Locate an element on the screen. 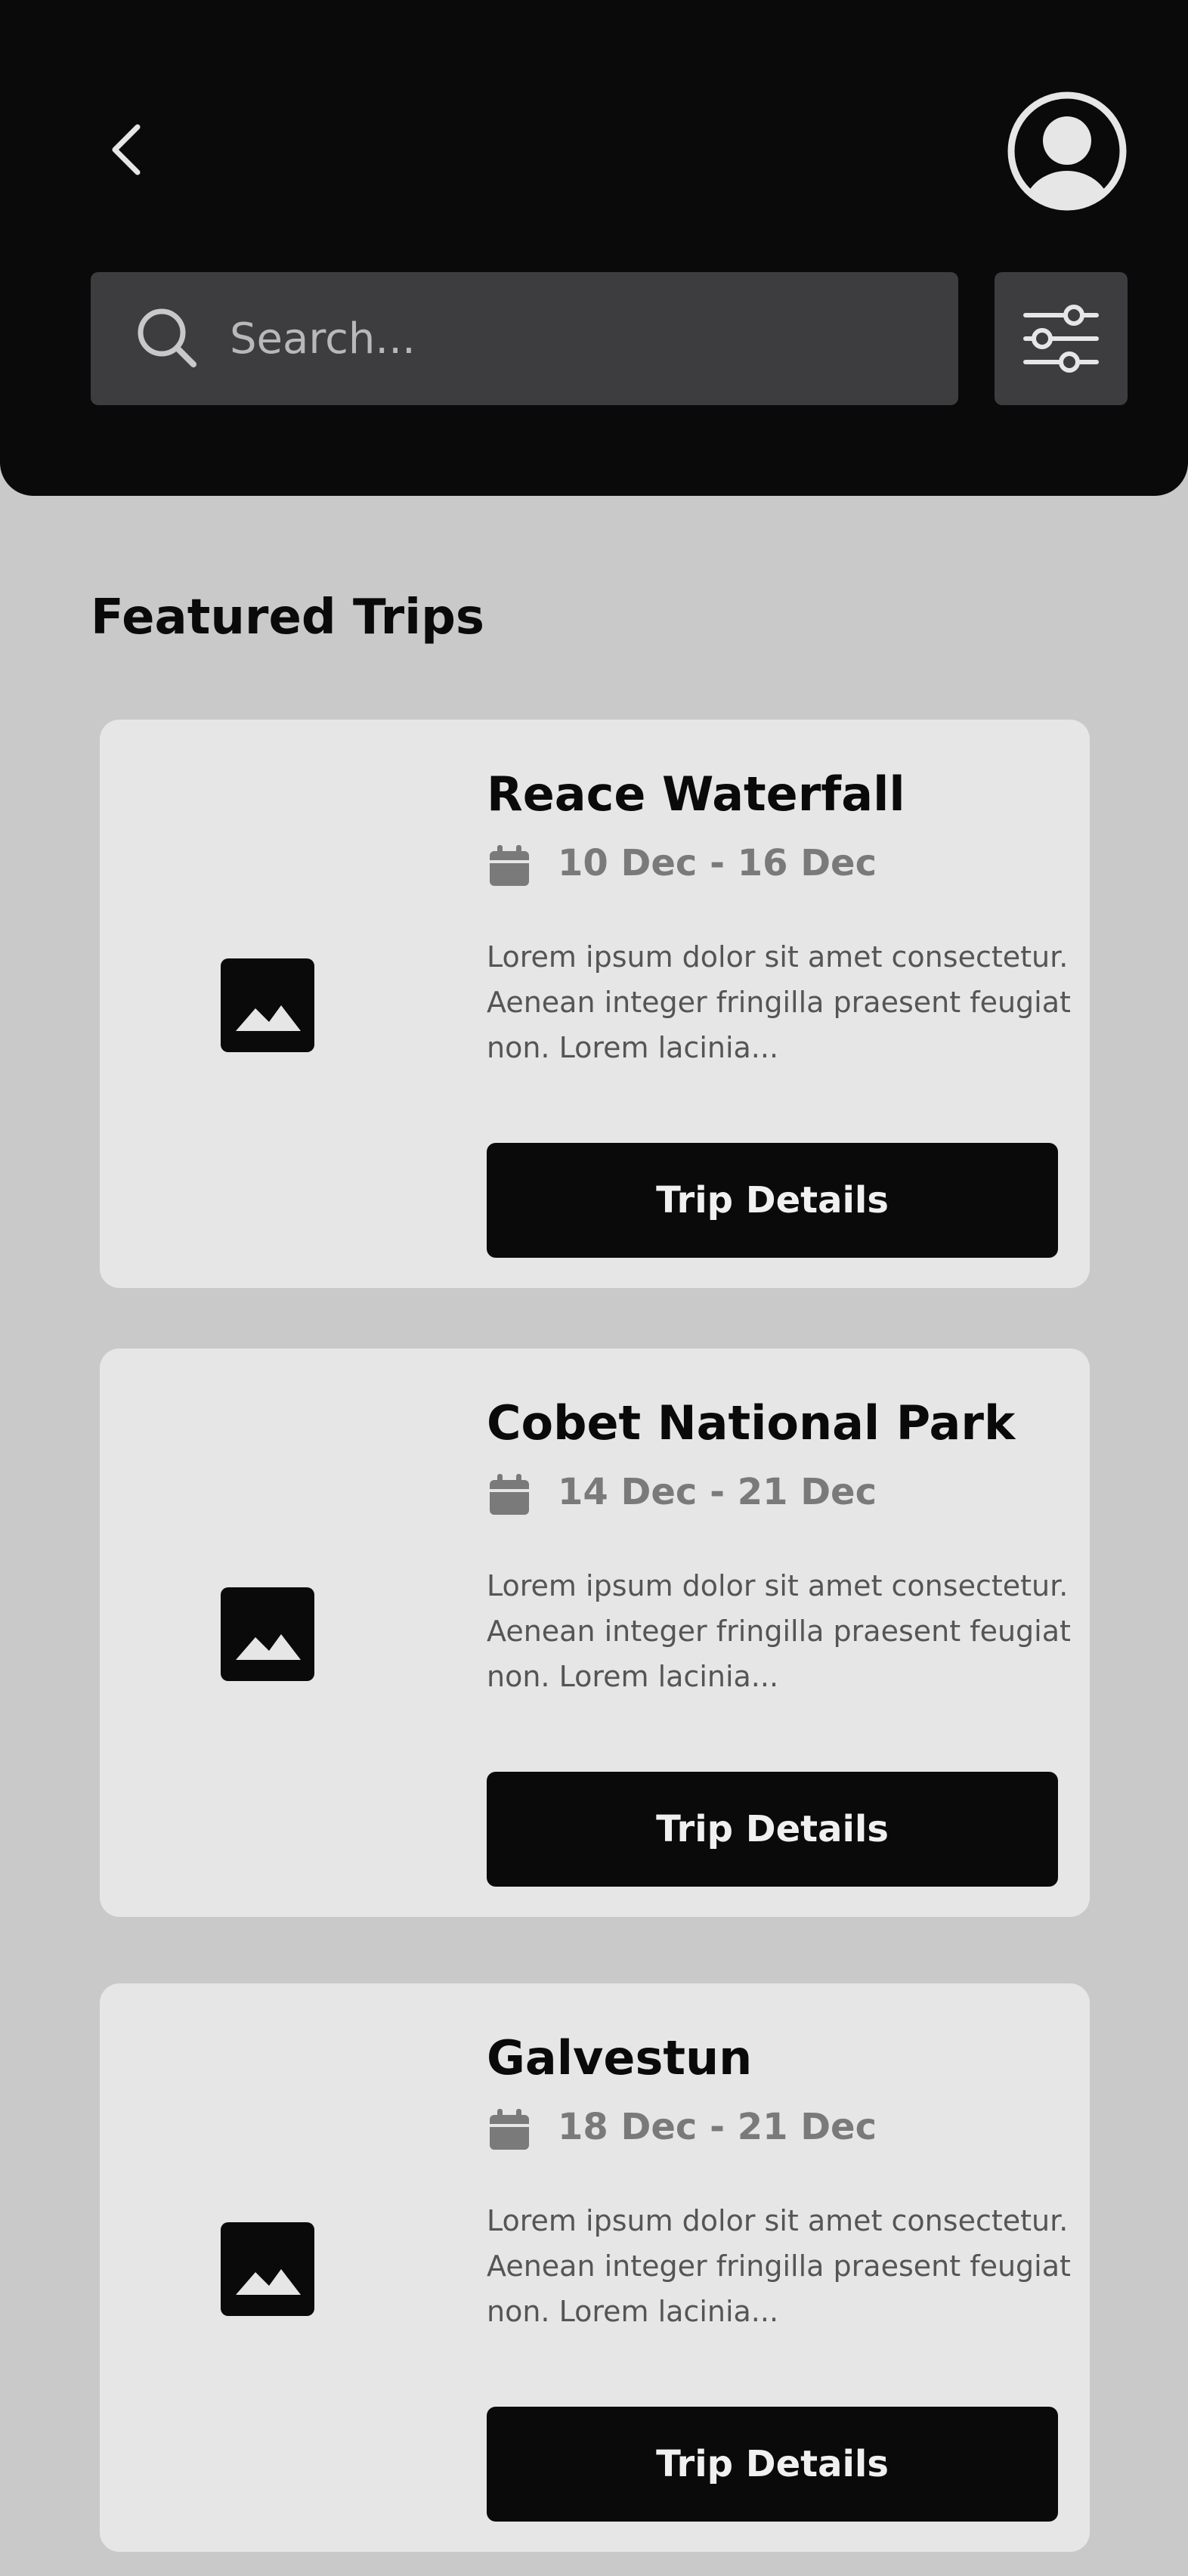 The width and height of the screenshot is (1188, 2576). chevron-left-icon is located at coordinates (126, 149).